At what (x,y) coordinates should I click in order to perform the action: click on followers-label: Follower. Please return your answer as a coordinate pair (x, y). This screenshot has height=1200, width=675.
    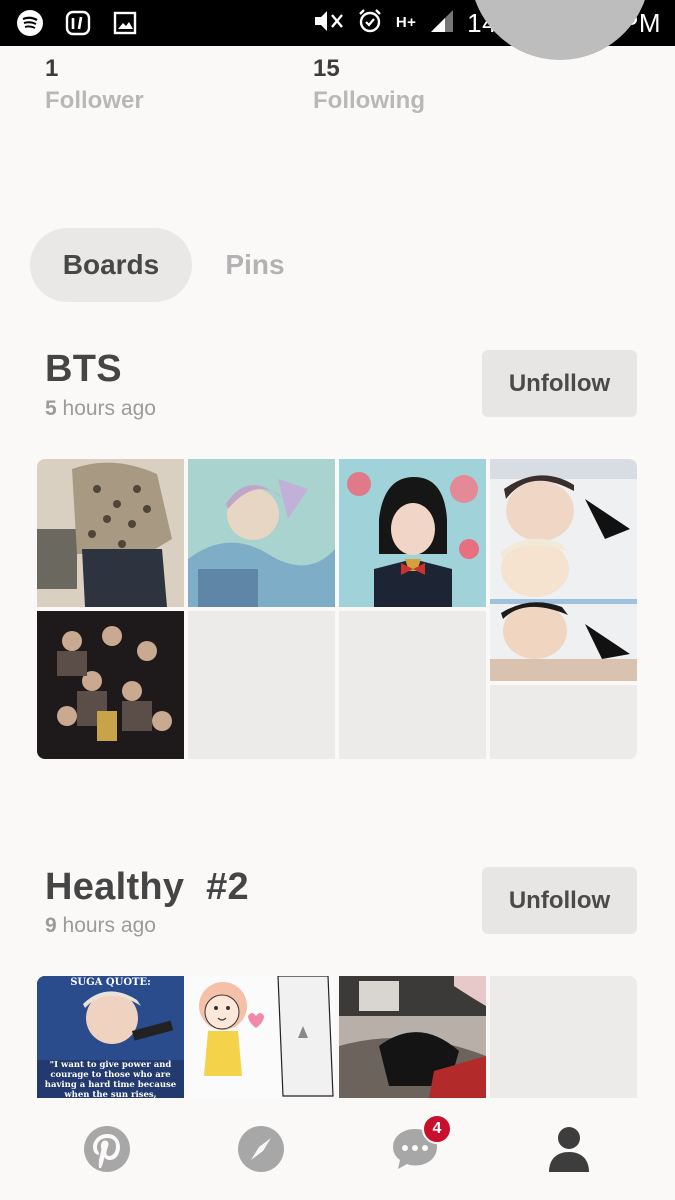
    Looking at the image, I should click on (94, 100).